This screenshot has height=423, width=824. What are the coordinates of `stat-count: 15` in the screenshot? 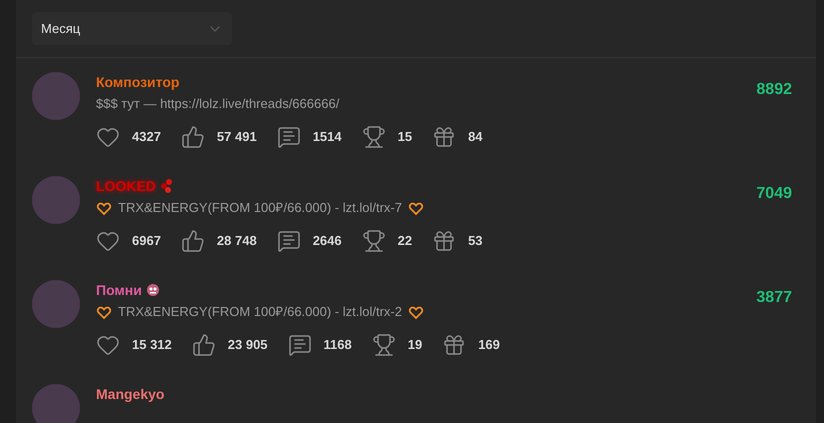 It's located at (405, 137).